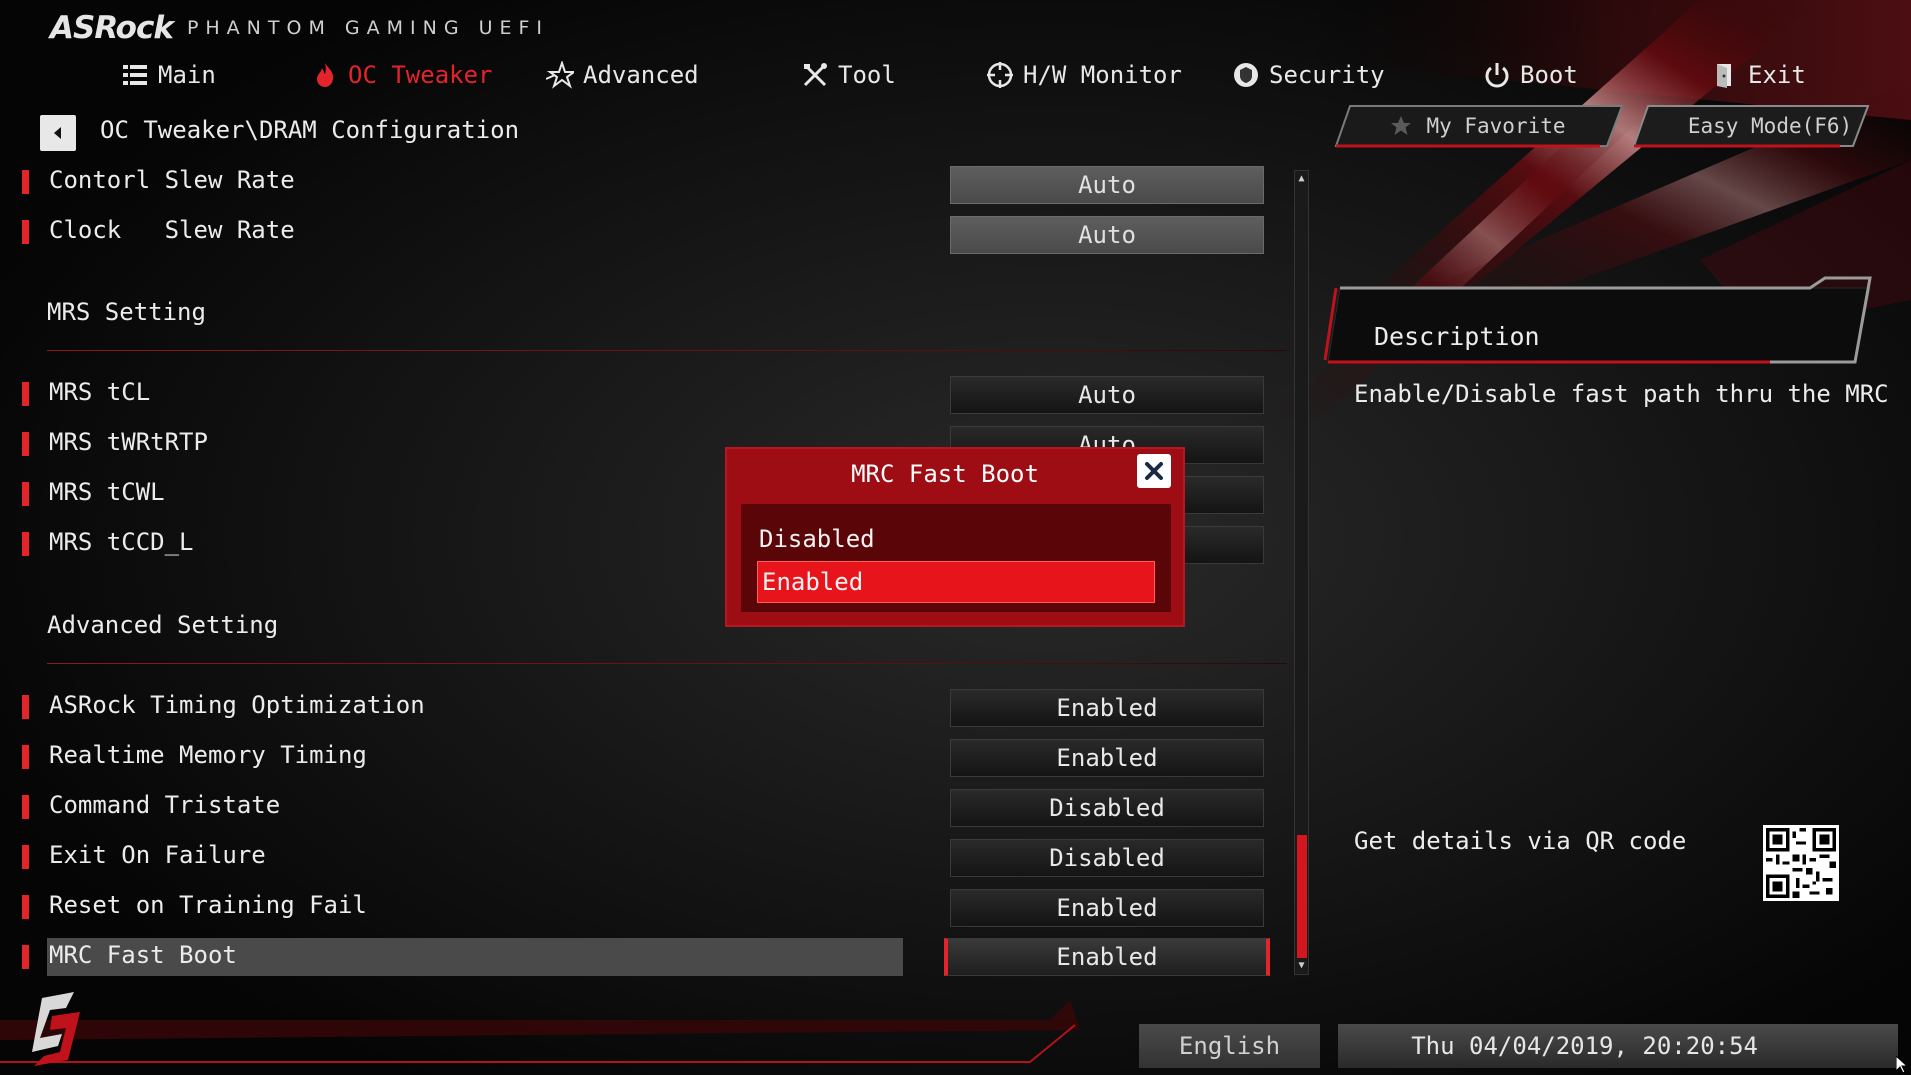 Image resolution: width=1911 pixels, height=1075 pixels. I want to click on power-icon, so click(1497, 75).